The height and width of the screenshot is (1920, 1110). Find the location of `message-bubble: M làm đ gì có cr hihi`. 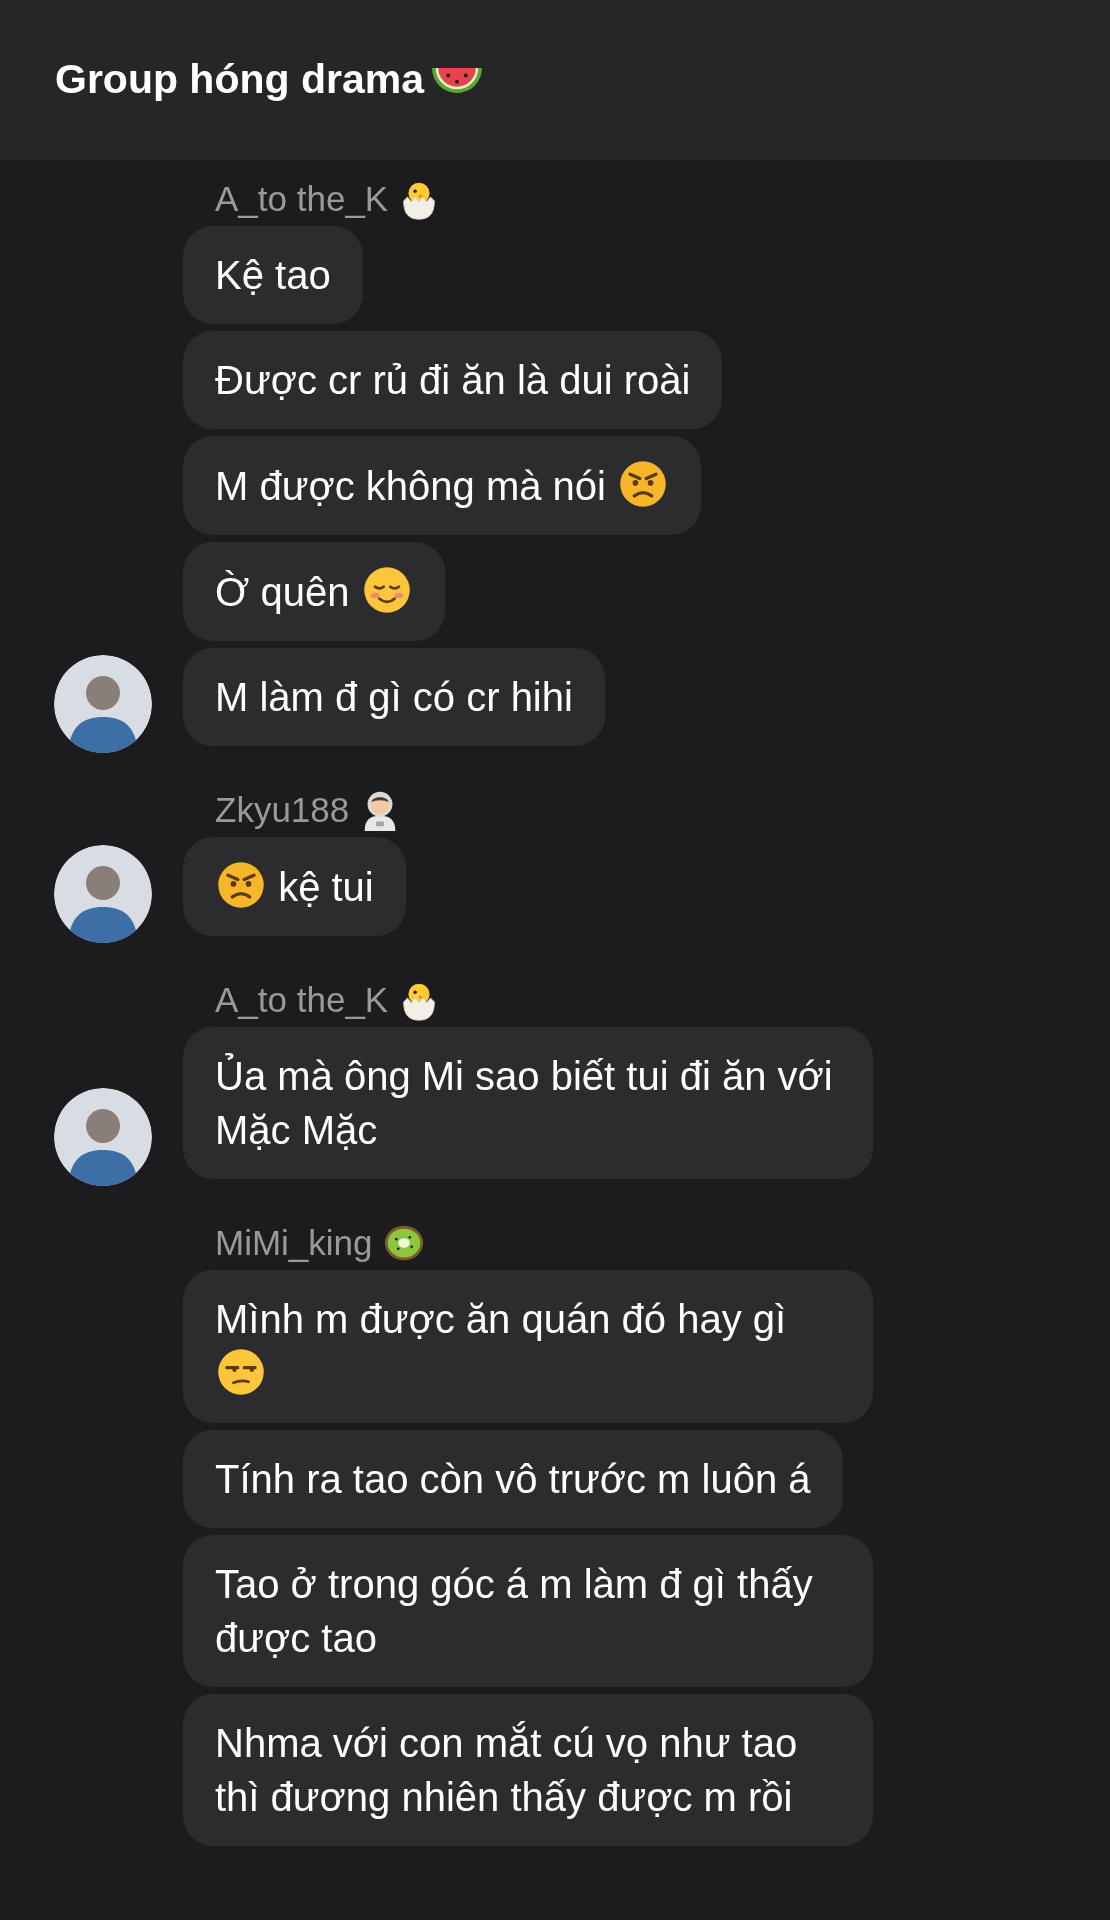

message-bubble: M làm đ gì có cr hihi is located at coordinates (394, 697).